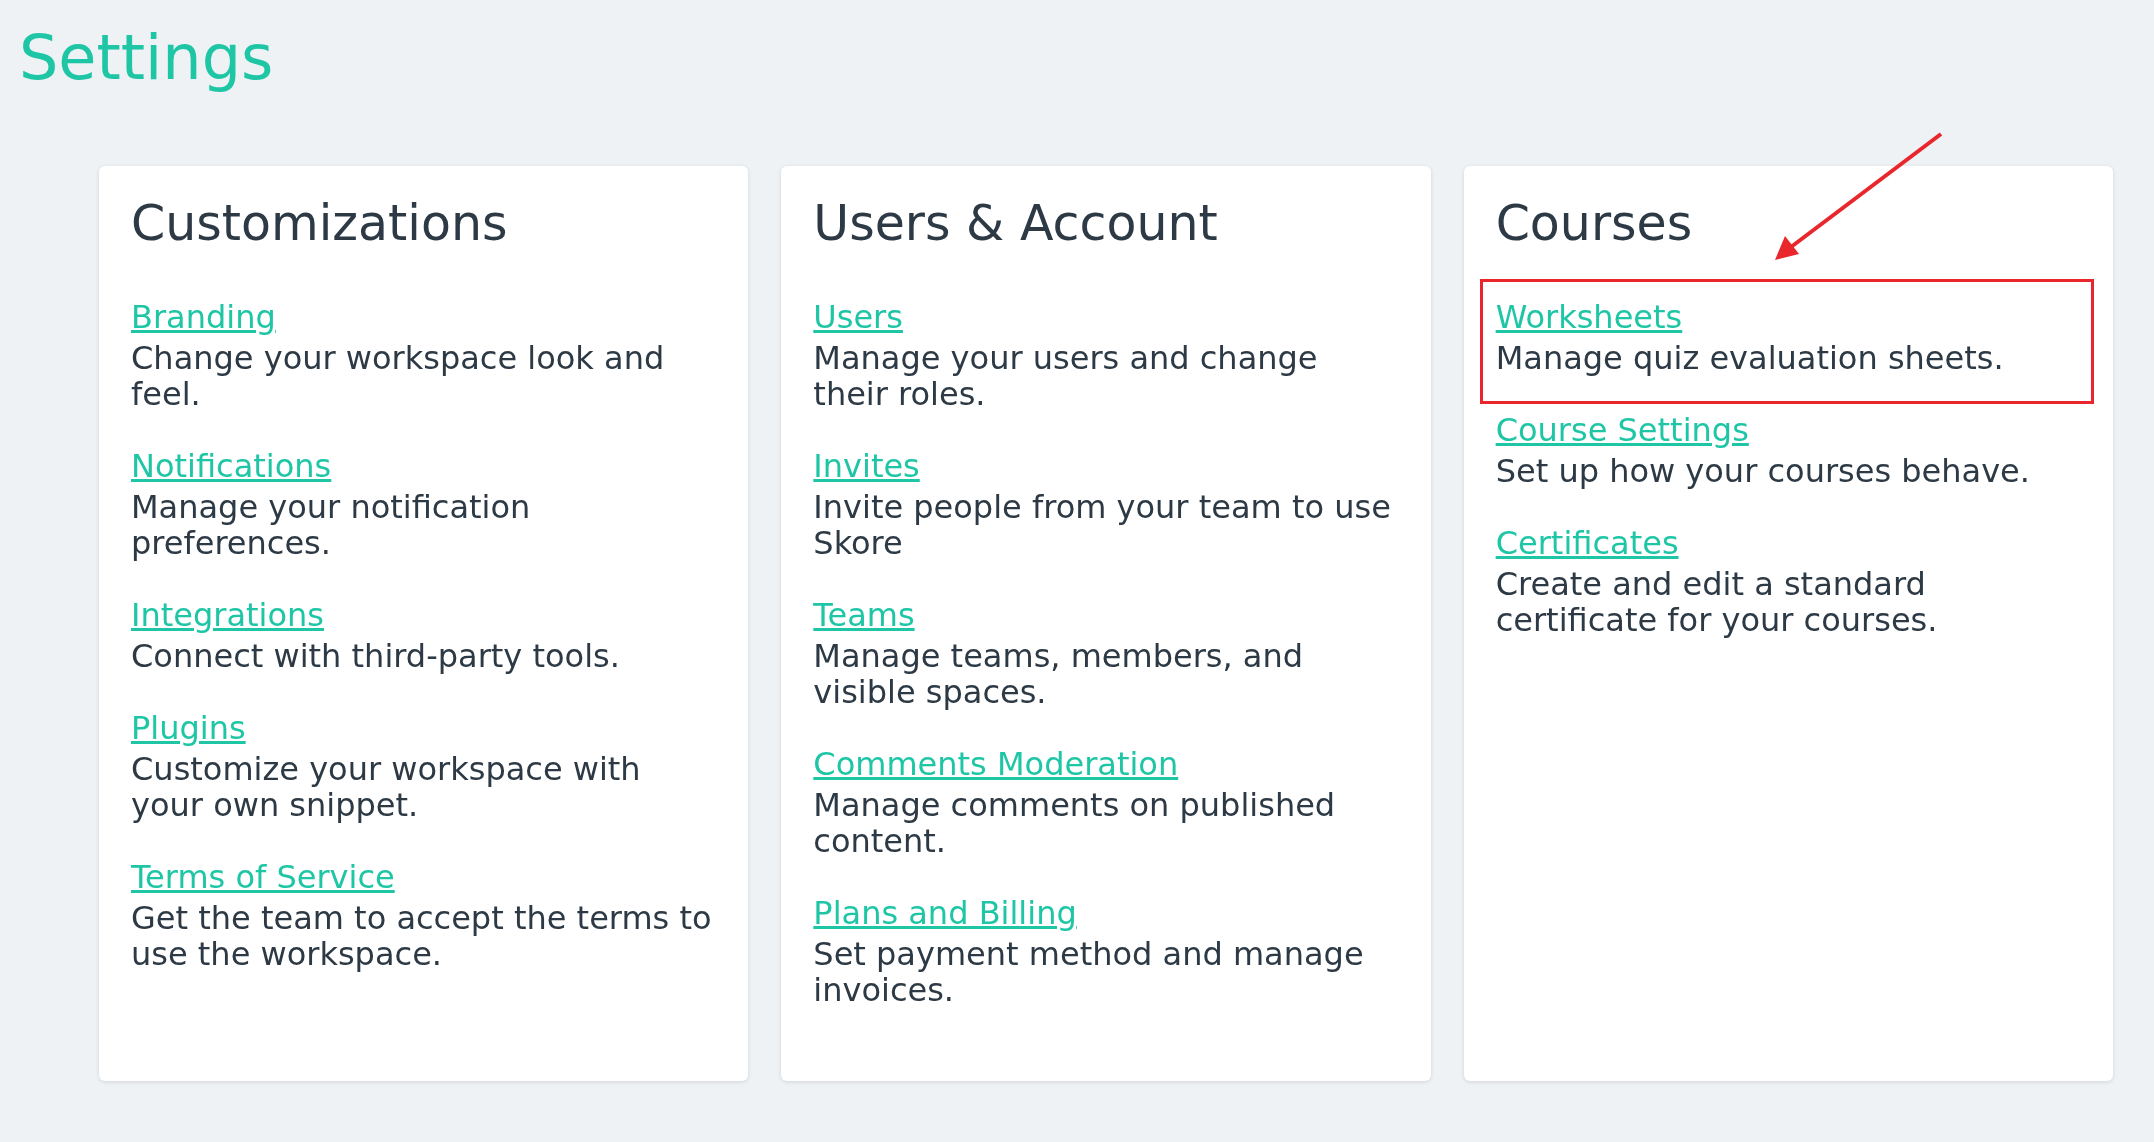 Image resolution: width=2154 pixels, height=1142 pixels. What do you see at coordinates (386, 787) in the screenshot?
I see `link-description: Customize your workspace with your own snippet.` at bounding box center [386, 787].